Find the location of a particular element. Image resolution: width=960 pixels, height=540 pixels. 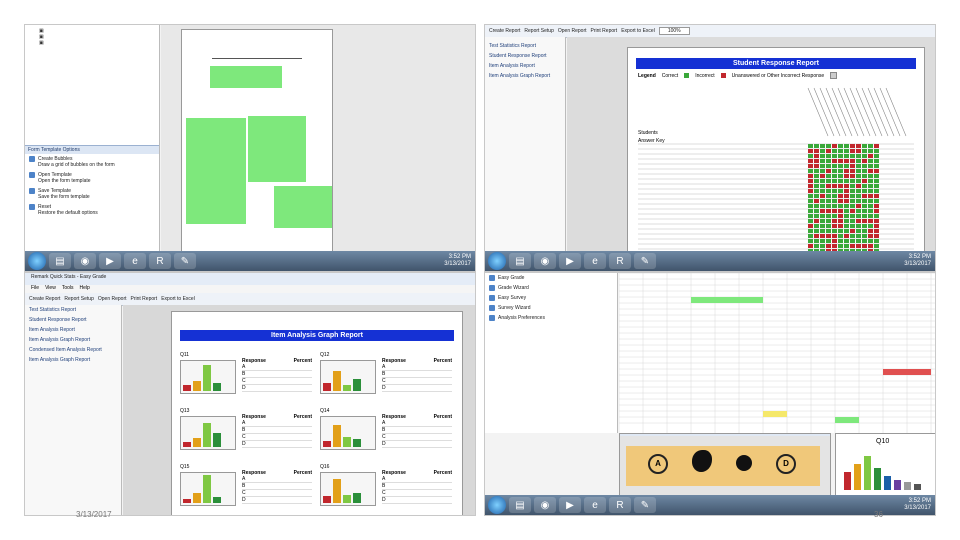

report-item: Condensed Item Analysis Report is located at coordinates (73, 350).